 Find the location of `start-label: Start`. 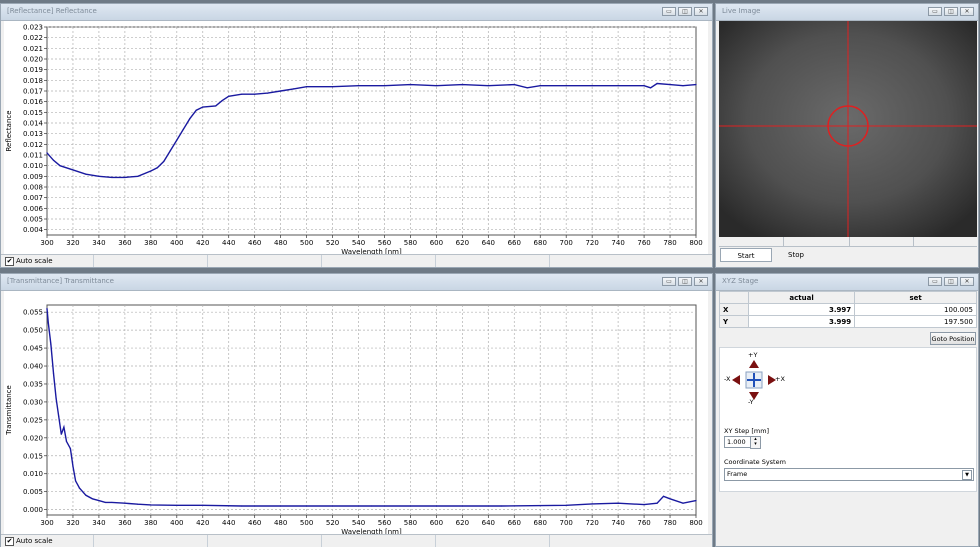

start-label: Start is located at coordinates (746, 256).